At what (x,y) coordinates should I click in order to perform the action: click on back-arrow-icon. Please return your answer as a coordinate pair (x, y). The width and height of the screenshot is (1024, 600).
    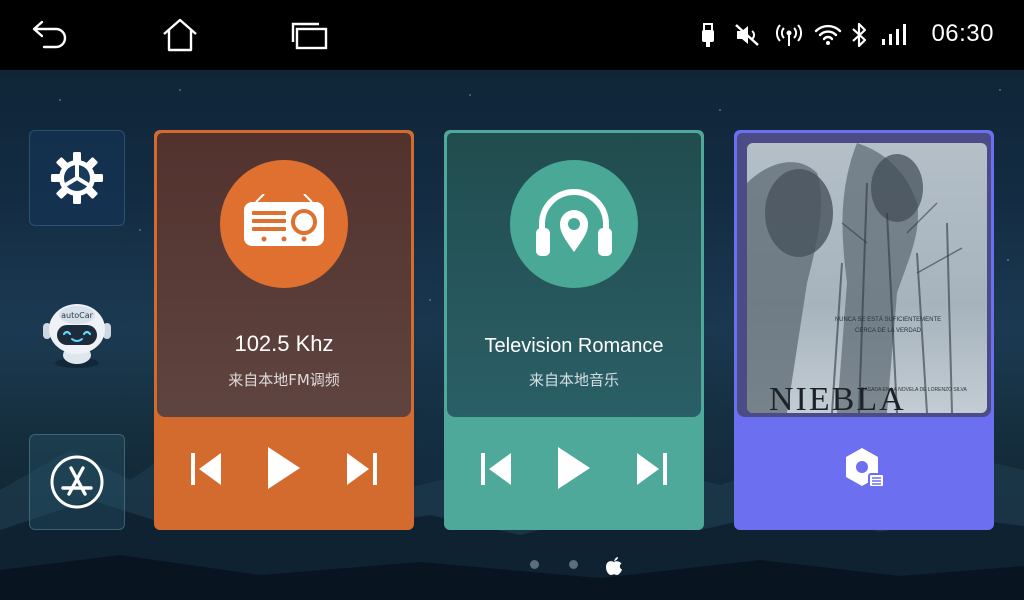
    Looking at the image, I should click on (49, 37).